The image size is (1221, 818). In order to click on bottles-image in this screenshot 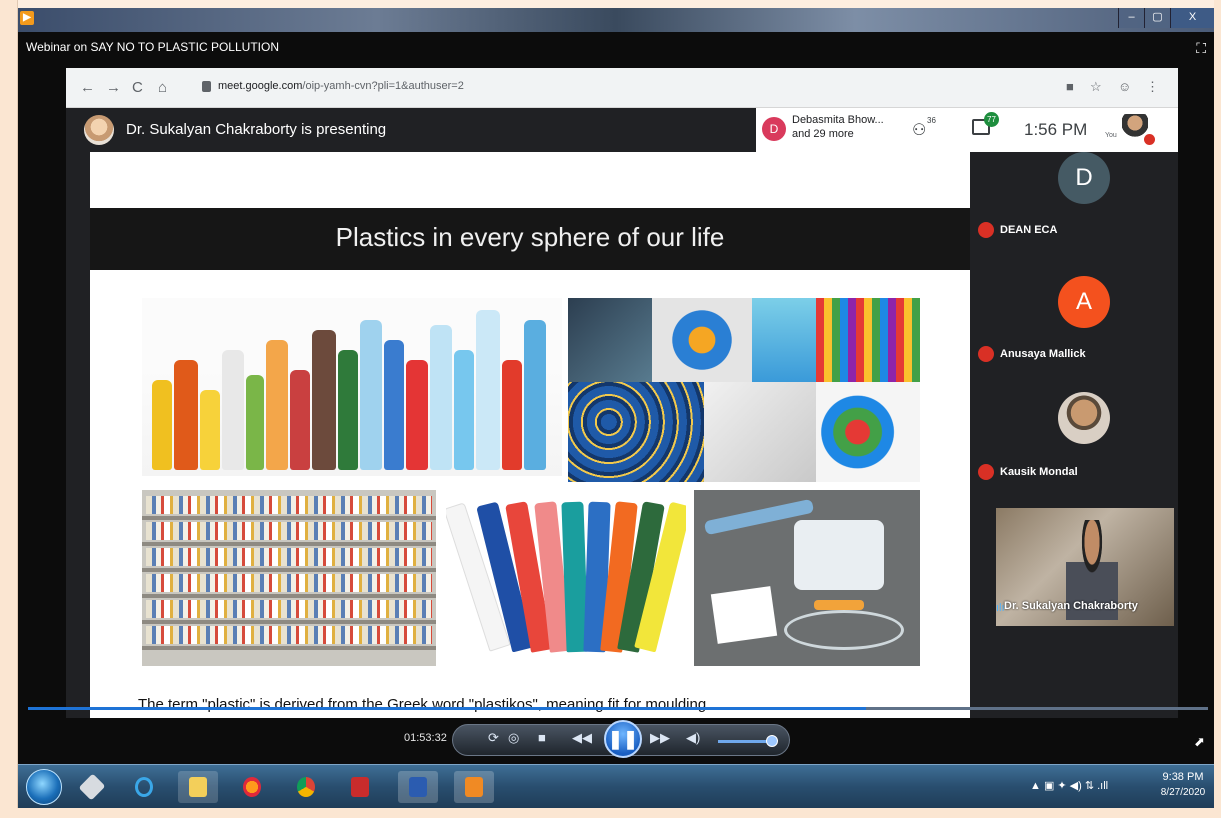, I will do `click(352, 387)`.